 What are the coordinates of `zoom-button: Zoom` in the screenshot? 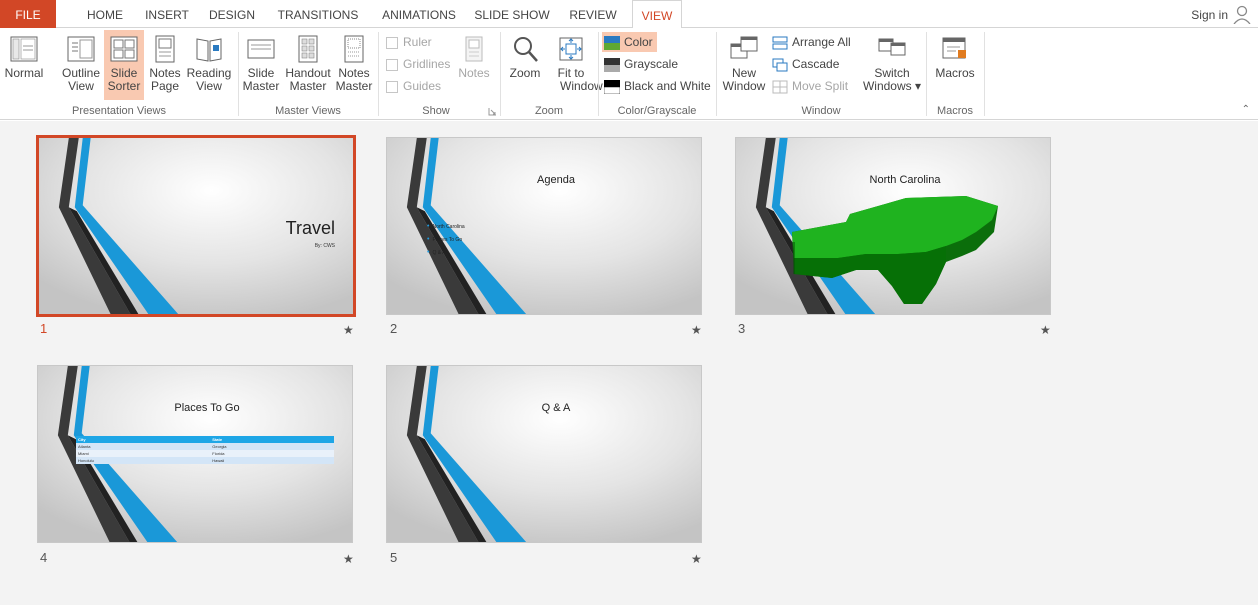 It's located at (525, 67).